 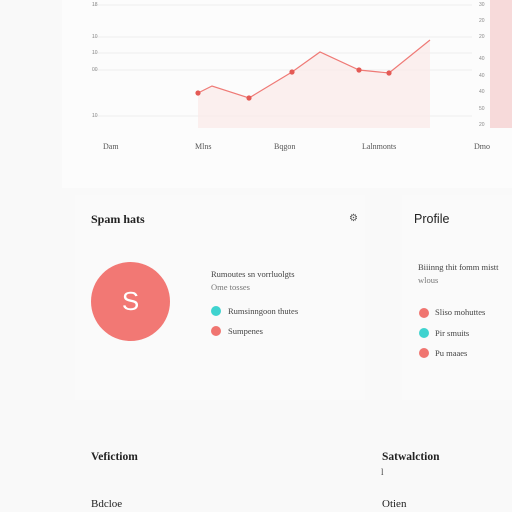 What do you see at coordinates (216, 311) in the screenshot?
I see `legend-dot-teal` at bounding box center [216, 311].